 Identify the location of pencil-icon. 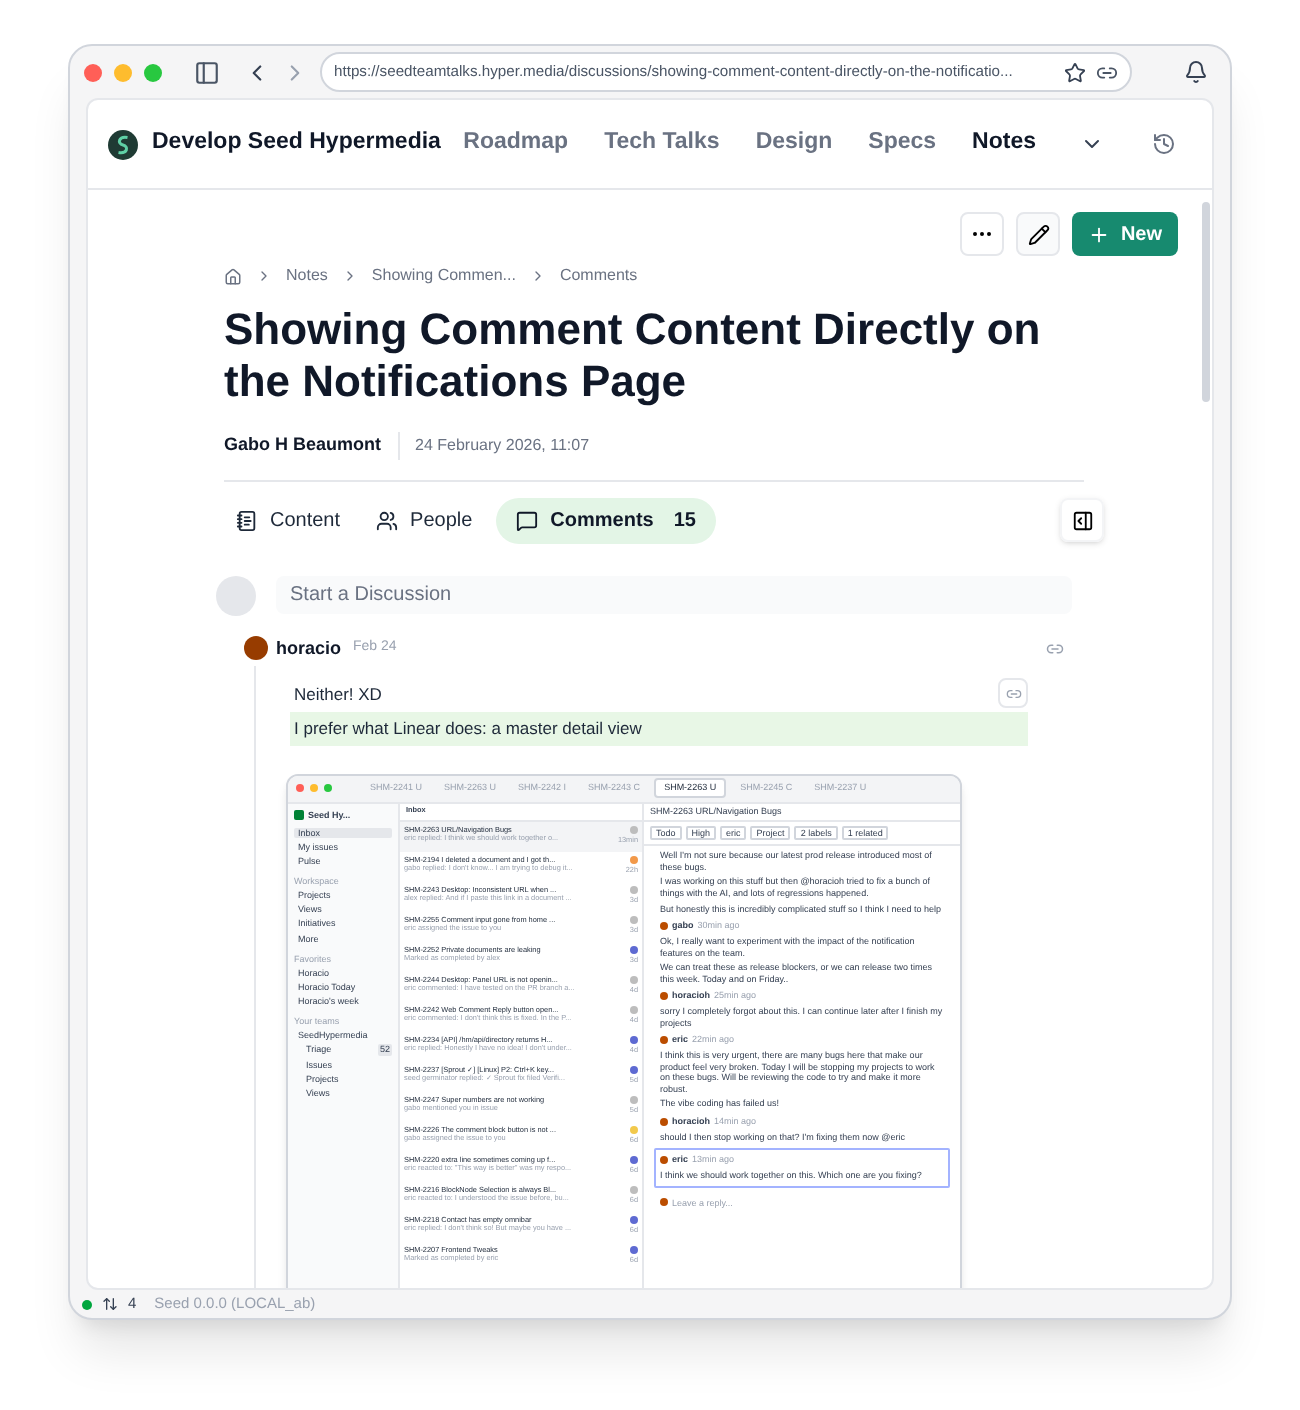
(1038, 234).